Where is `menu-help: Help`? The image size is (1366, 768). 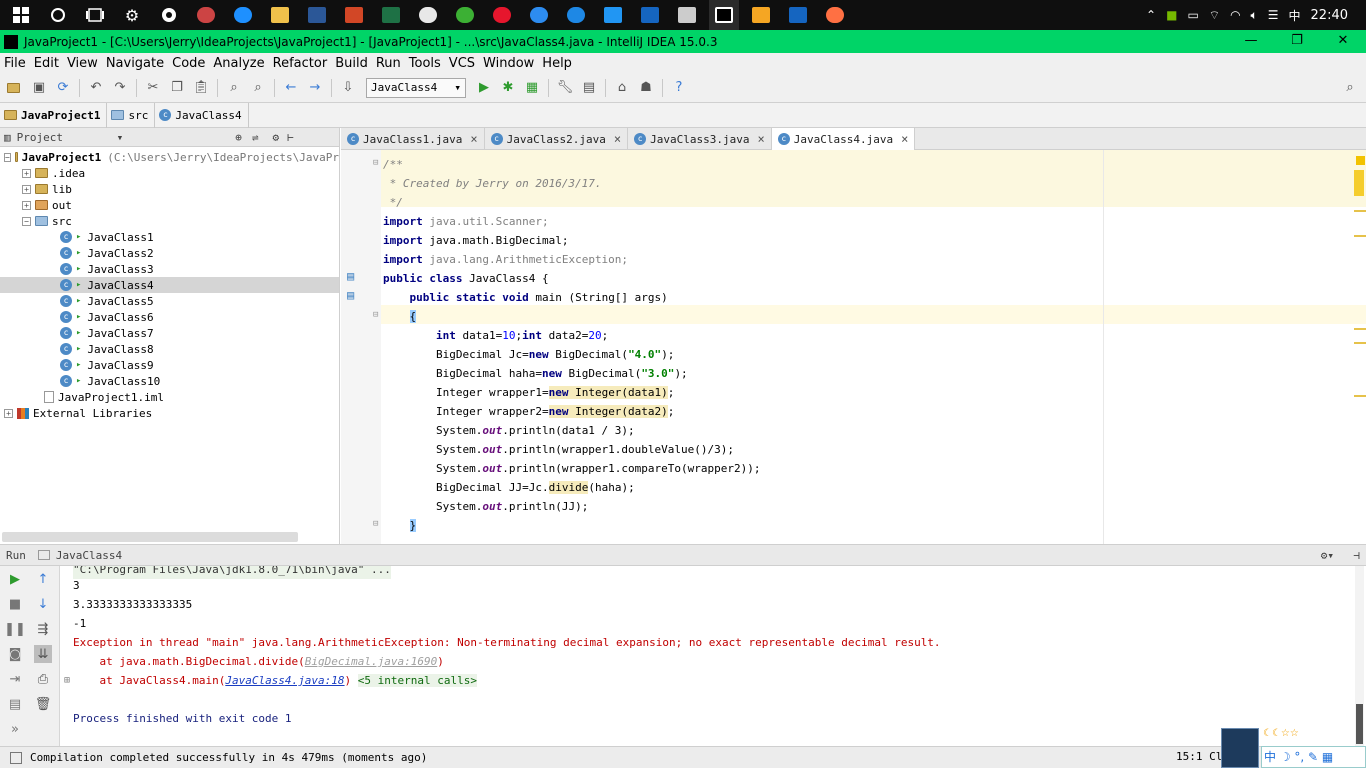
menu-help: Help is located at coordinates (557, 63).